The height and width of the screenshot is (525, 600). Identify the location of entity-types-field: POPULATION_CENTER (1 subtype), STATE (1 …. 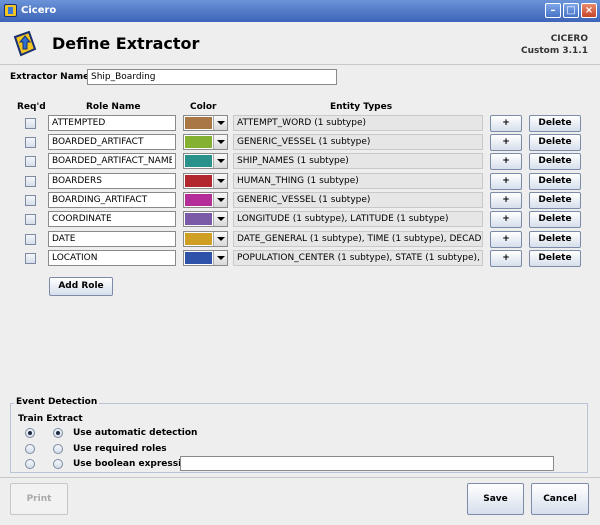
(358, 258).